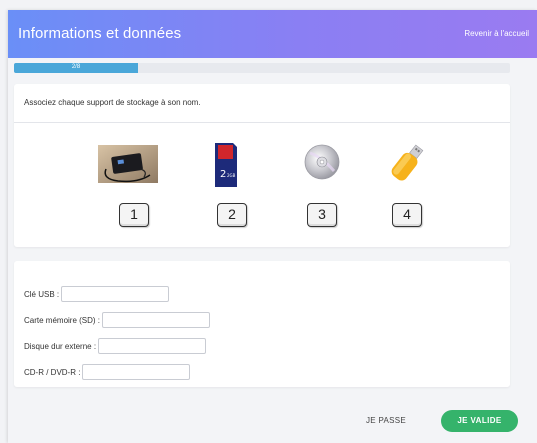  Describe the element at coordinates (496, 33) in the screenshot. I see `back-to-home-link: Revenir à l'accueil` at that location.